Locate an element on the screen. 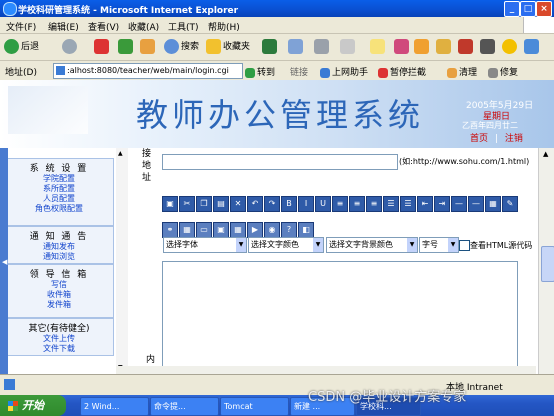  sidebar-item-department: 系所配置 is located at coordinates (59, 189).